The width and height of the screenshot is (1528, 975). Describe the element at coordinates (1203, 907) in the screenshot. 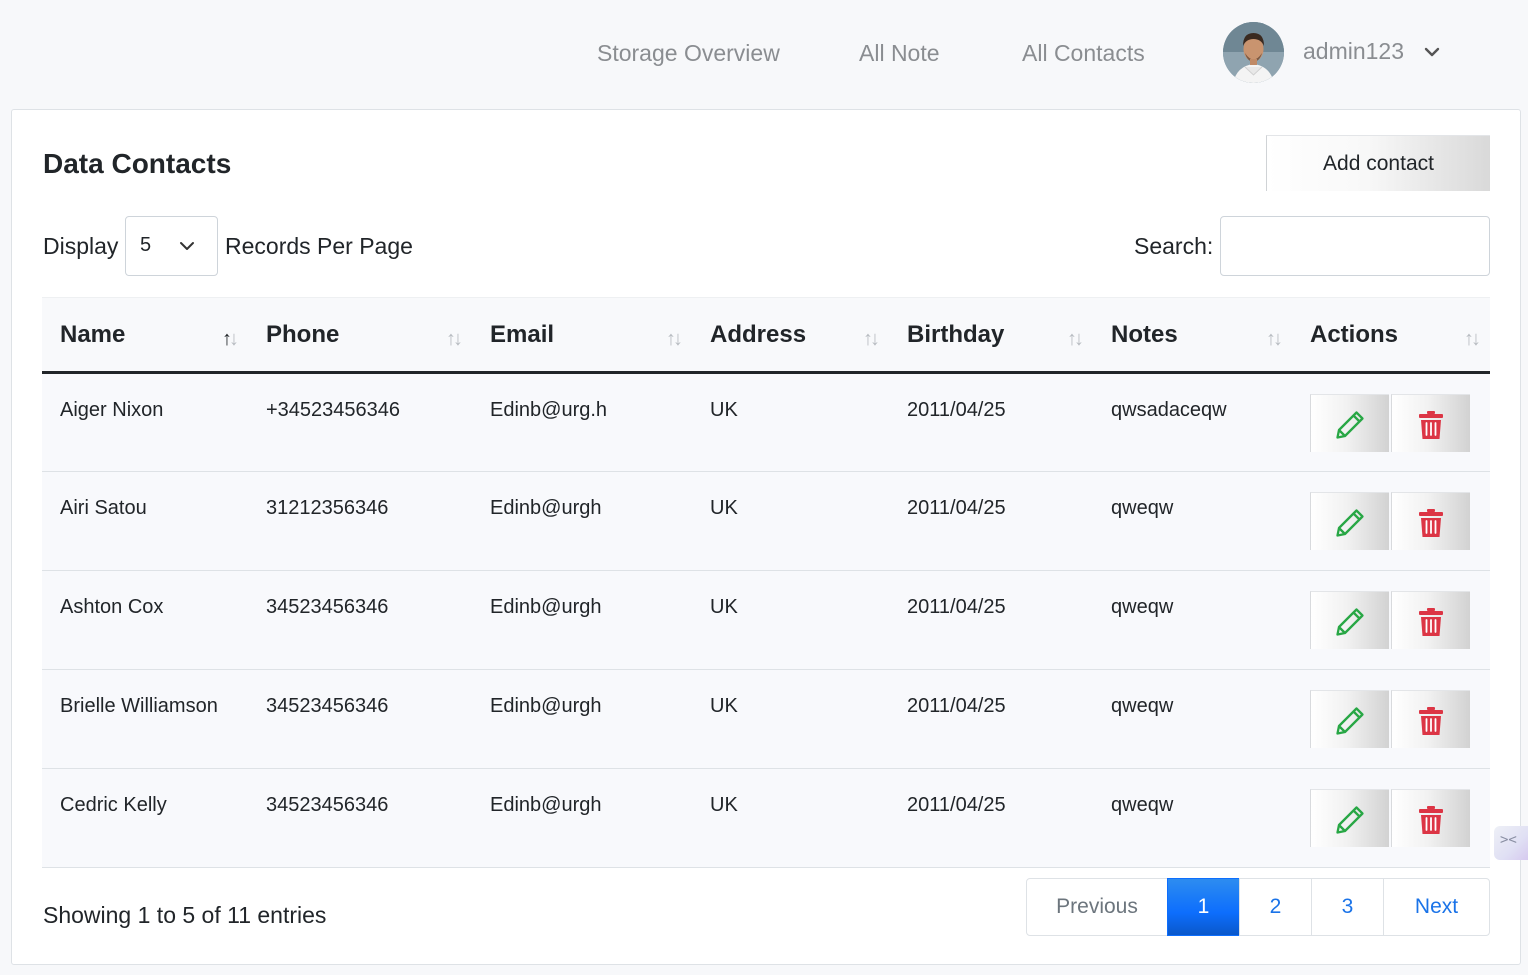

I see `pagination-page-1: 1` at that location.